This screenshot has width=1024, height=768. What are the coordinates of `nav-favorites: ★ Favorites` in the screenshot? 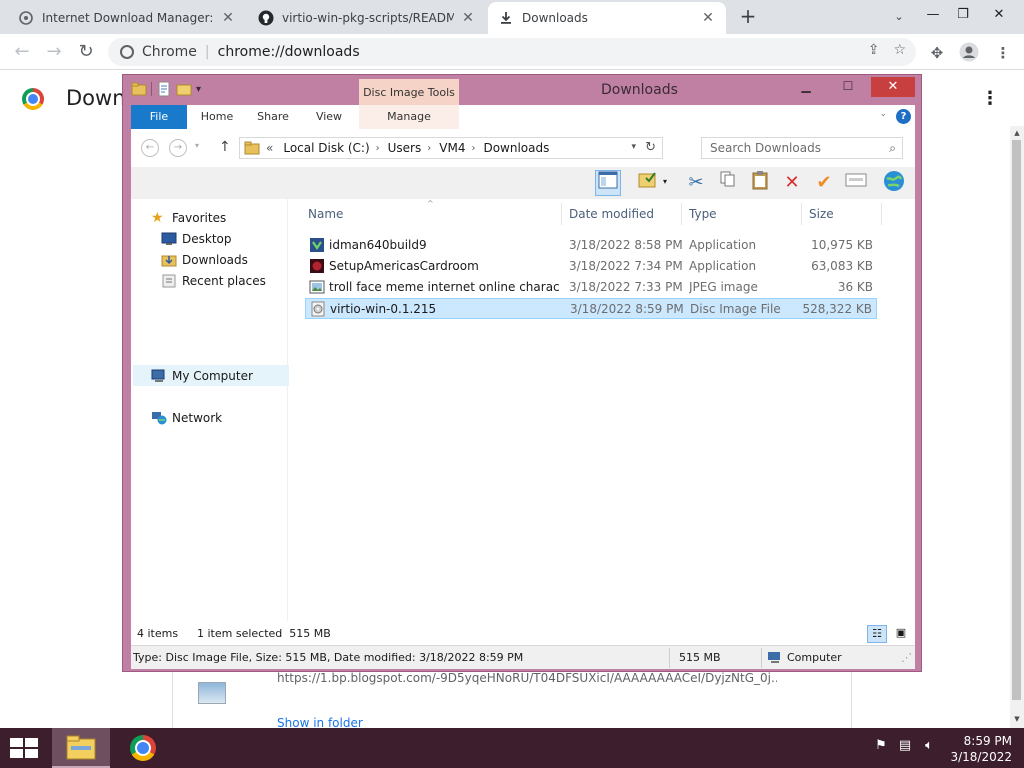 It's located at (188, 218).